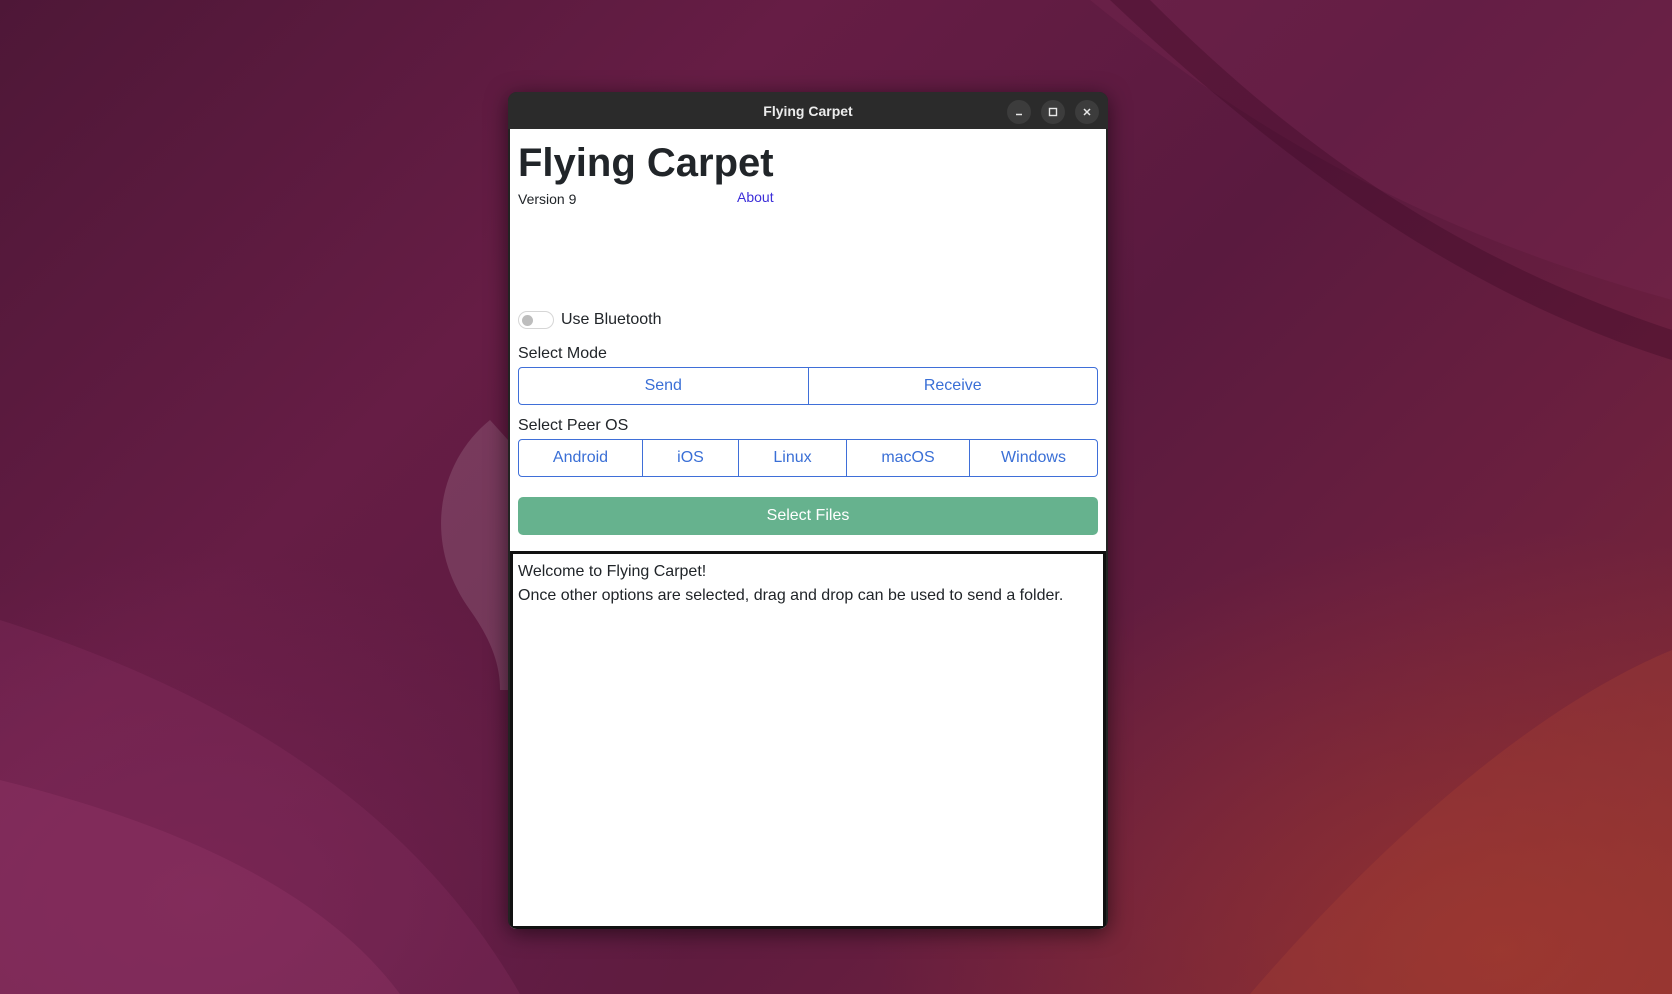 The height and width of the screenshot is (994, 1672). What do you see at coordinates (808, 516) in the screenshot?
I see `select-files-button: Select Files` at bounding box center [808, 516].